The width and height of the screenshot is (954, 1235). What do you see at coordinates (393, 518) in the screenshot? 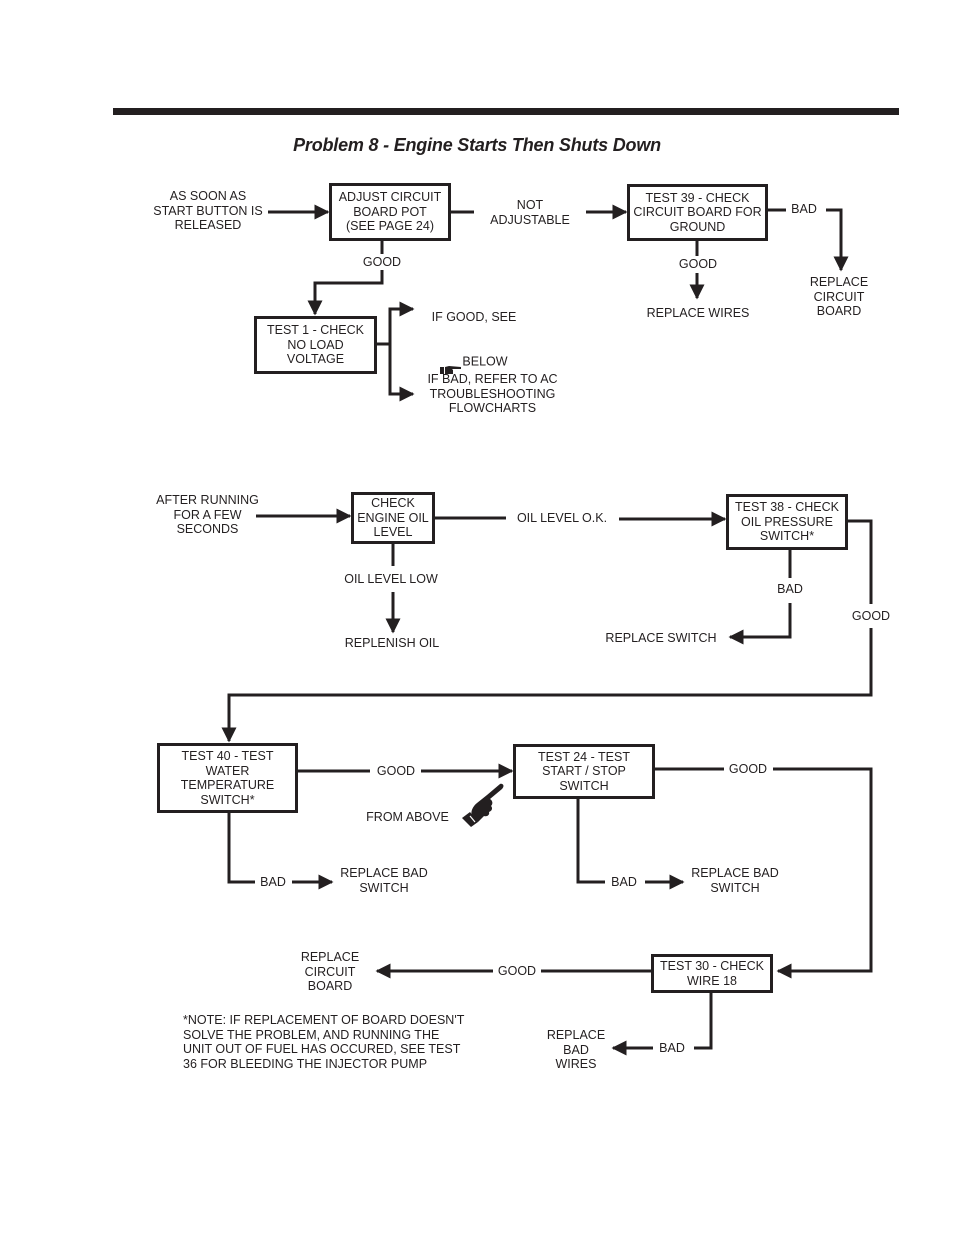
I see `box-check-oil: CHECK ENGINE OIL LEVEL` at bounding box center [393, 518].